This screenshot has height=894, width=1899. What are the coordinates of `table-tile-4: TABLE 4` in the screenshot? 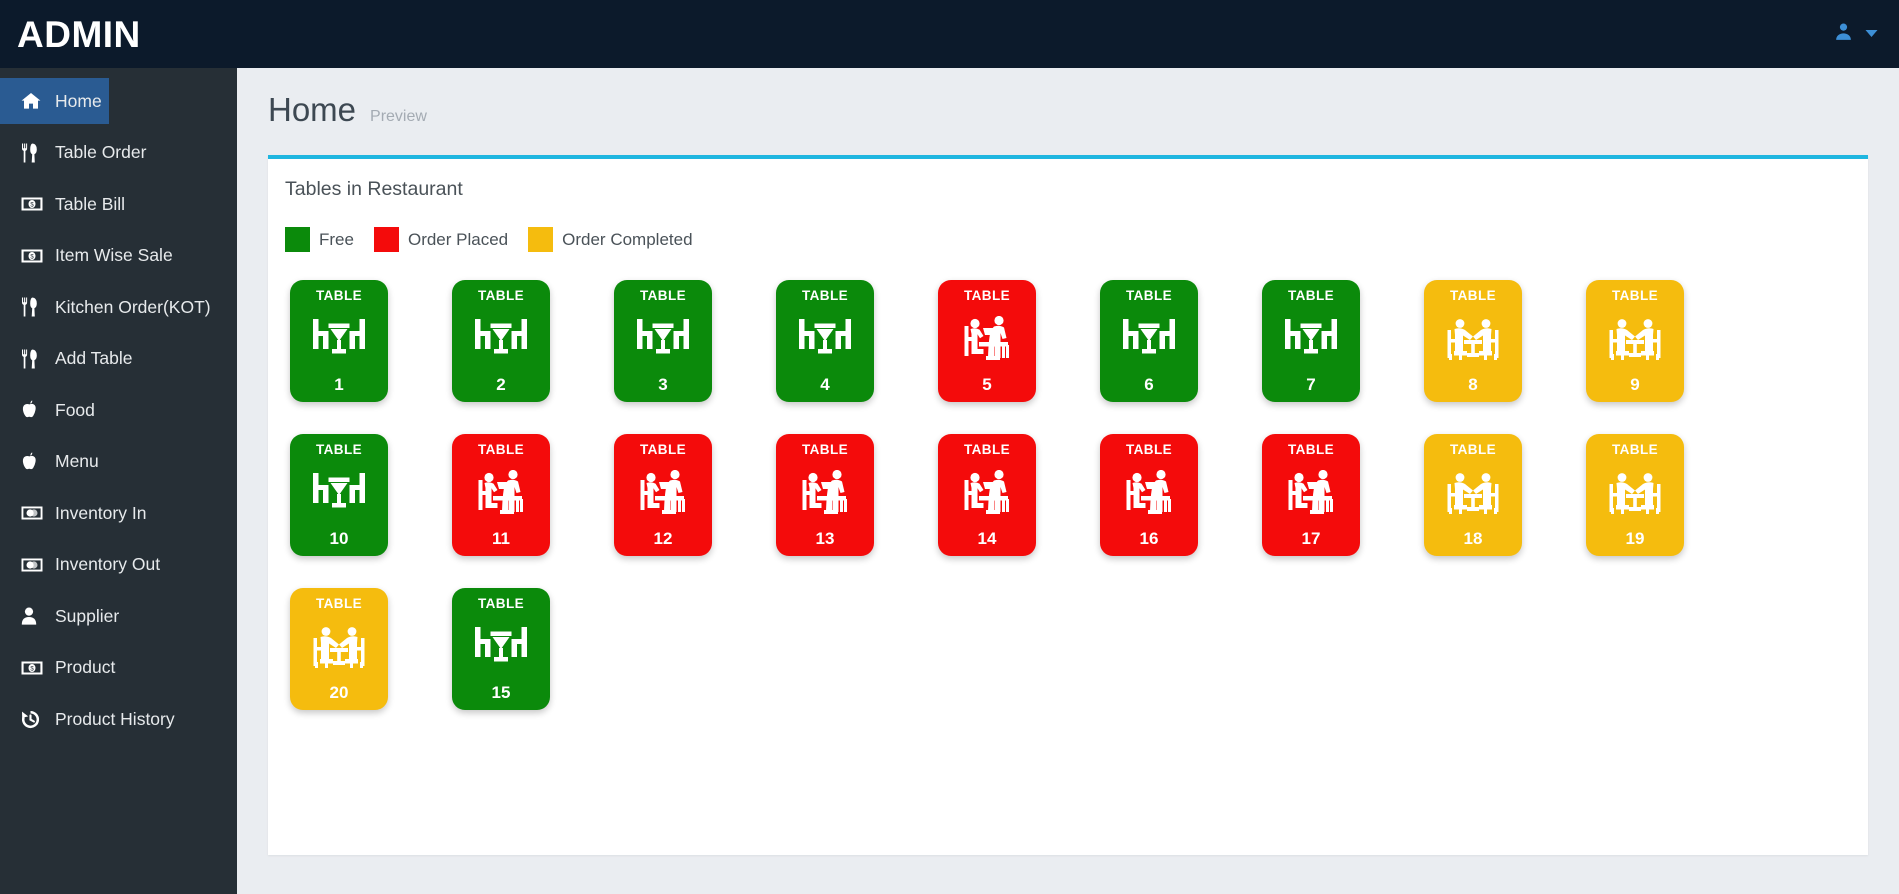 It's located at (825, 341).